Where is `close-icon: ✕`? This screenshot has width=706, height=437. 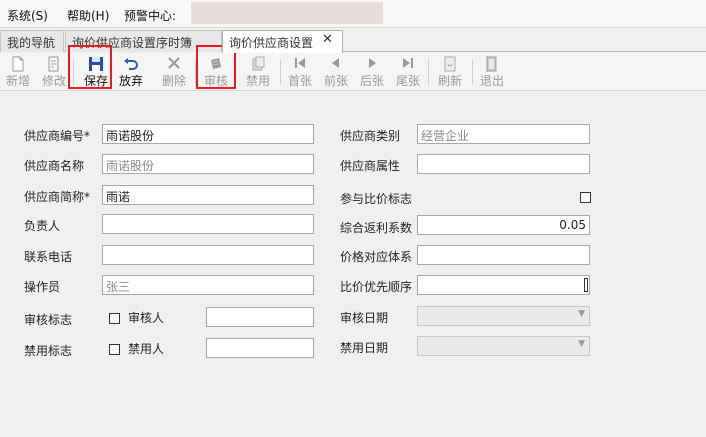
close-icon: ✕ is located at coordinates (327, 39).